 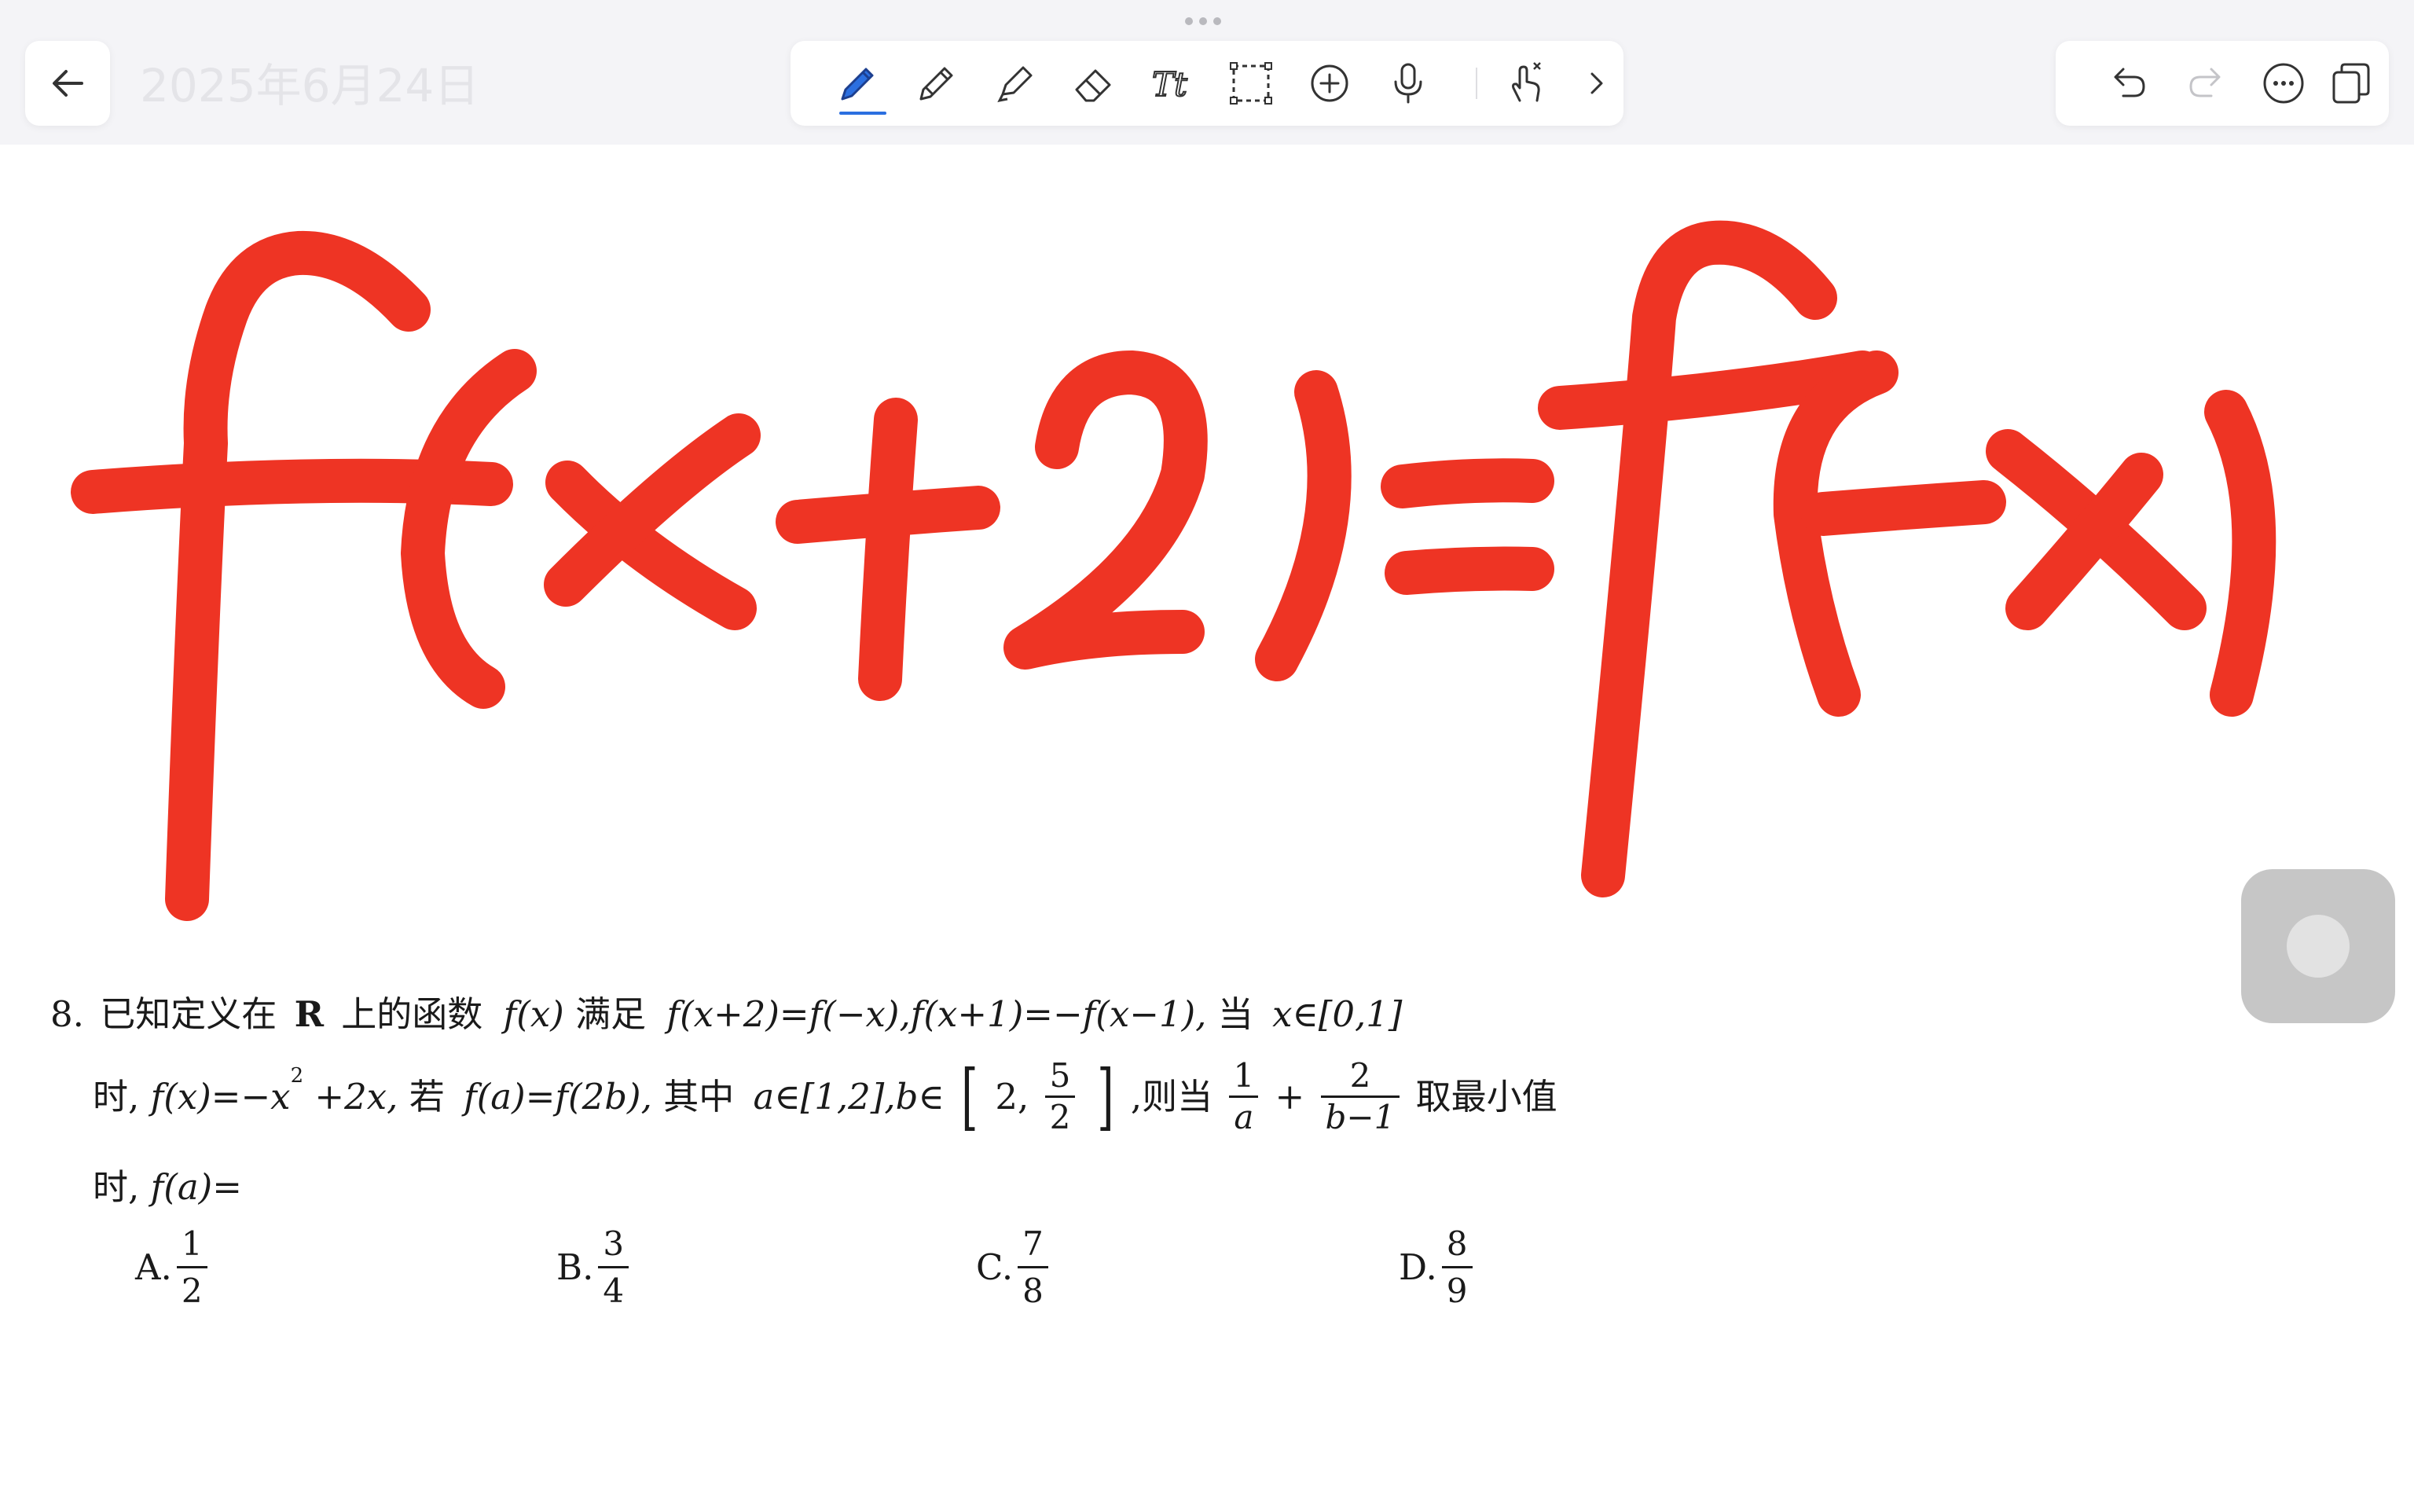 I want to click on denominator: b−1, so click(x=1360, y=1114).